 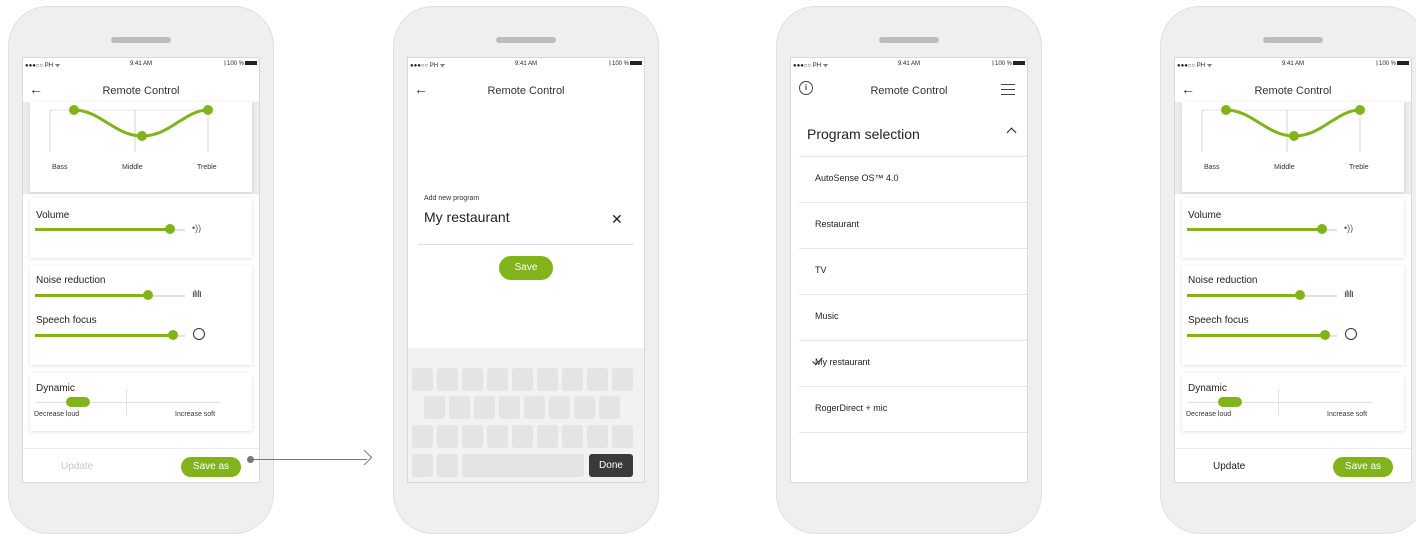 What do you see at coordinates (523, 465) in the screenshot?
I see `keyboard-spacebar` at bounding box center [523, 465].